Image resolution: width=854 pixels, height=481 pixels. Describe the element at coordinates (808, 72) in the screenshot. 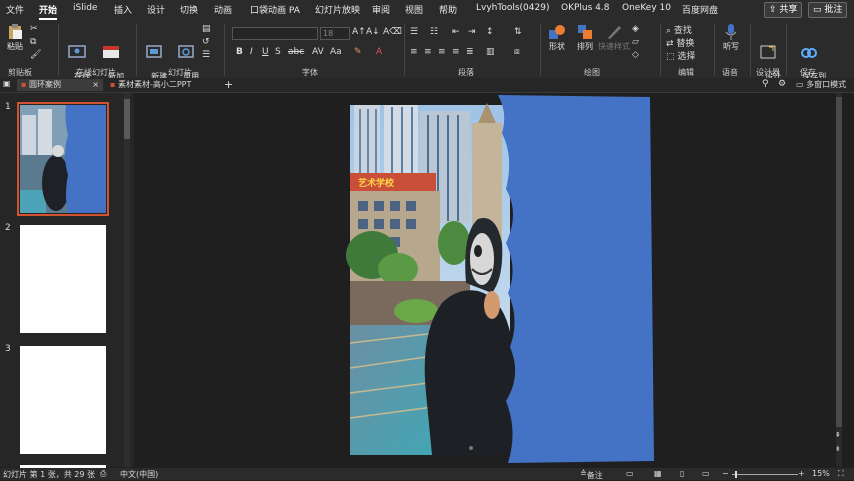

I see `save-group-label: 保存` at that location.